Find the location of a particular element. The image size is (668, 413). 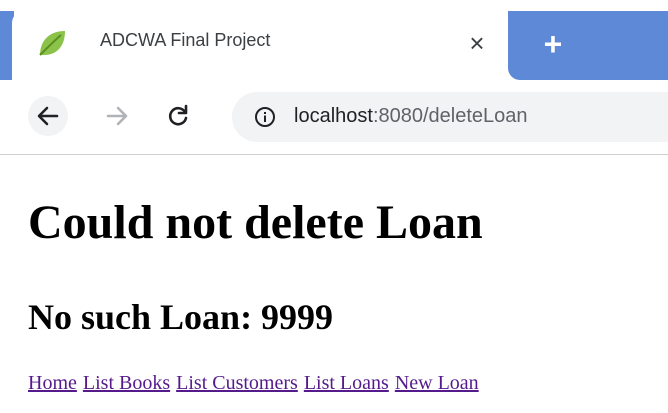

error-message: No such Loan: 9999 is located at coordinates (181, 317).